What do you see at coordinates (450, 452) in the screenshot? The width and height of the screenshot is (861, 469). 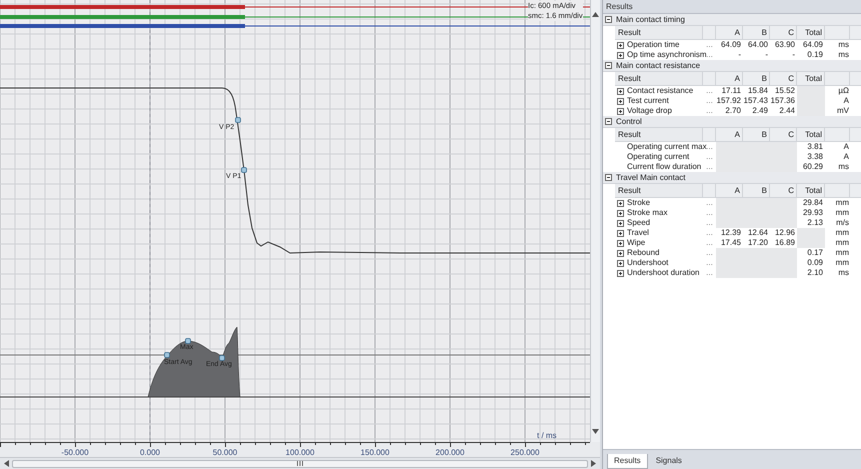 I see `tick-label: 200.000` at bounding box center [450, 452].